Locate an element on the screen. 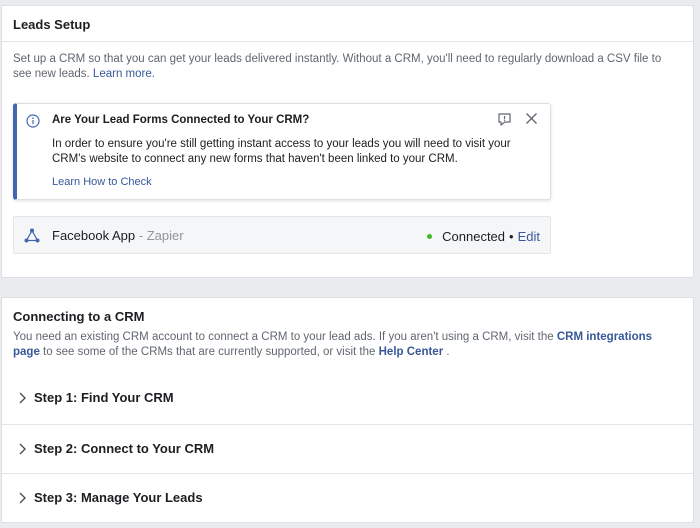 The image size is (700, 528). connecting-crm-title: Connecting to a CRM is located at coordinates (79, 316).